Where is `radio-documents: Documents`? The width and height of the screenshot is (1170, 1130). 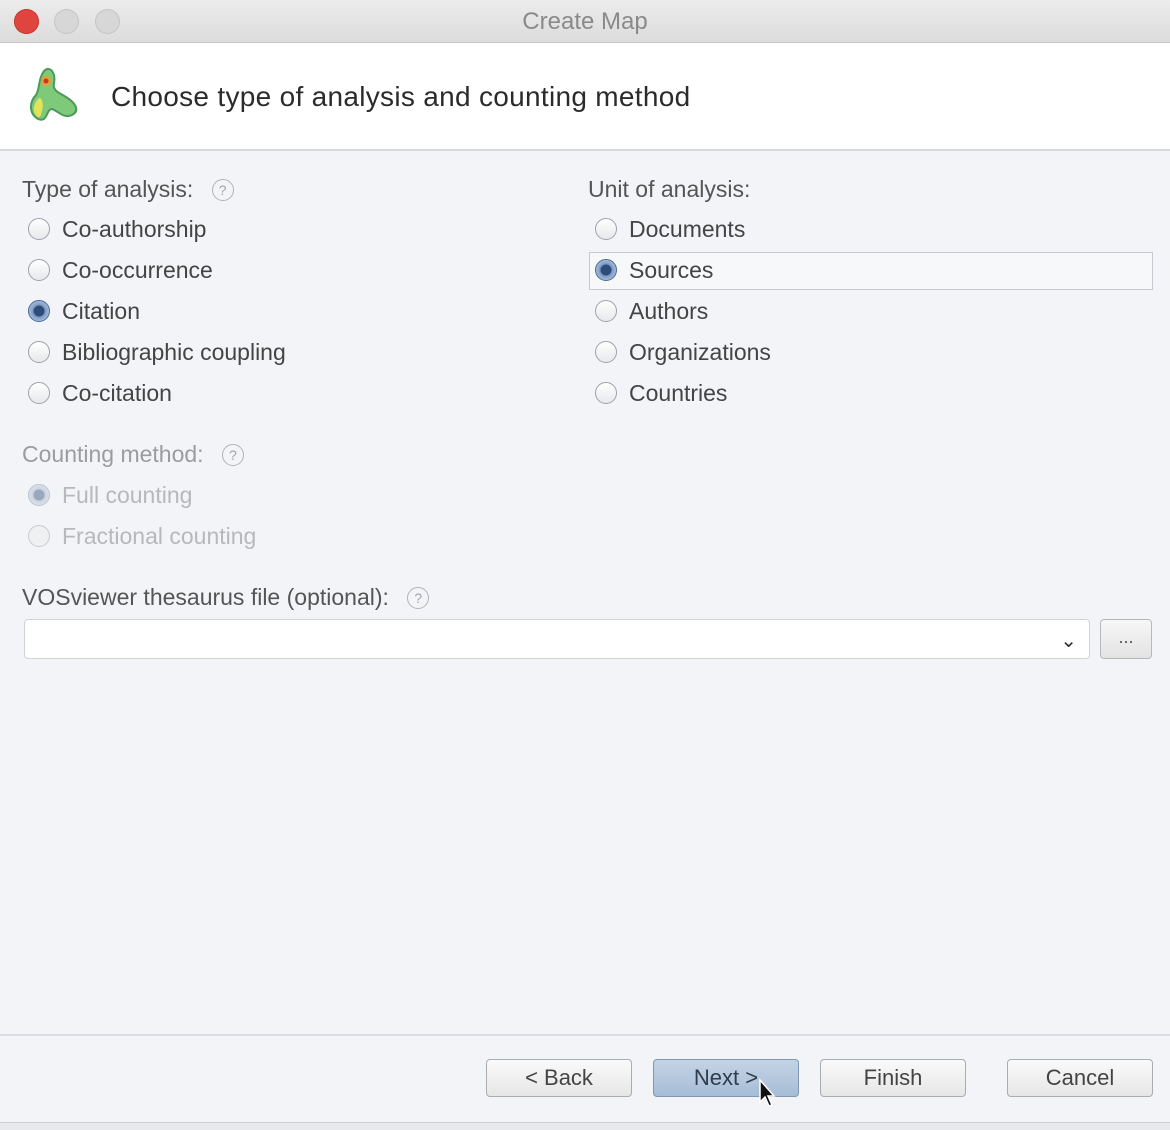
radio-documents: Documents is located at coordinates (670, 229).